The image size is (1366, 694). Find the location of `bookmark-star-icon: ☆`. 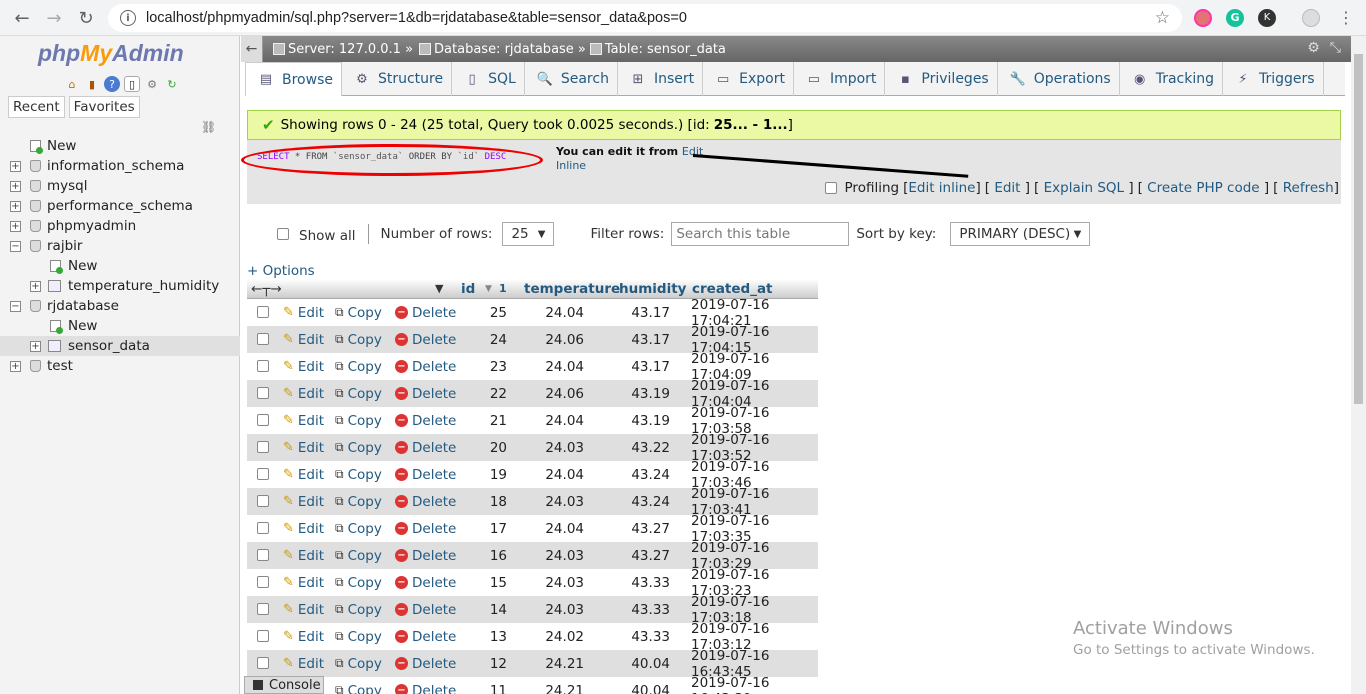

bookmark-star-icon: ☆ is located at coordinates (1162, 18).